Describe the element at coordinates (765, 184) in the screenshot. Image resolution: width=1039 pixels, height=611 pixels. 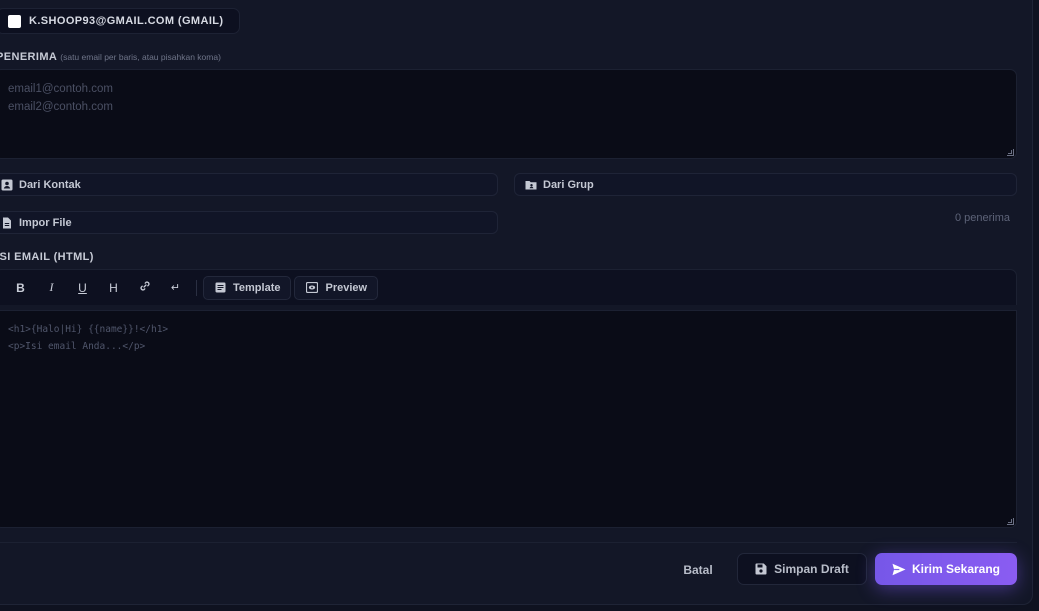
I see `from-group-button: Dari Grup` at that location.